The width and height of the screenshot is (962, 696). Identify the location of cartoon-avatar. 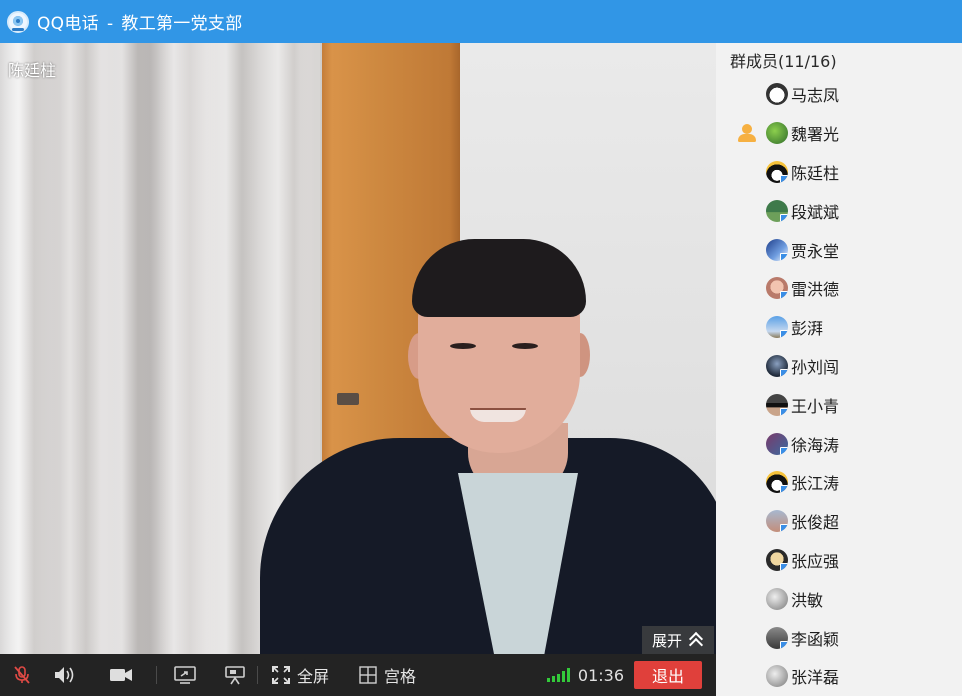
(777, 559).